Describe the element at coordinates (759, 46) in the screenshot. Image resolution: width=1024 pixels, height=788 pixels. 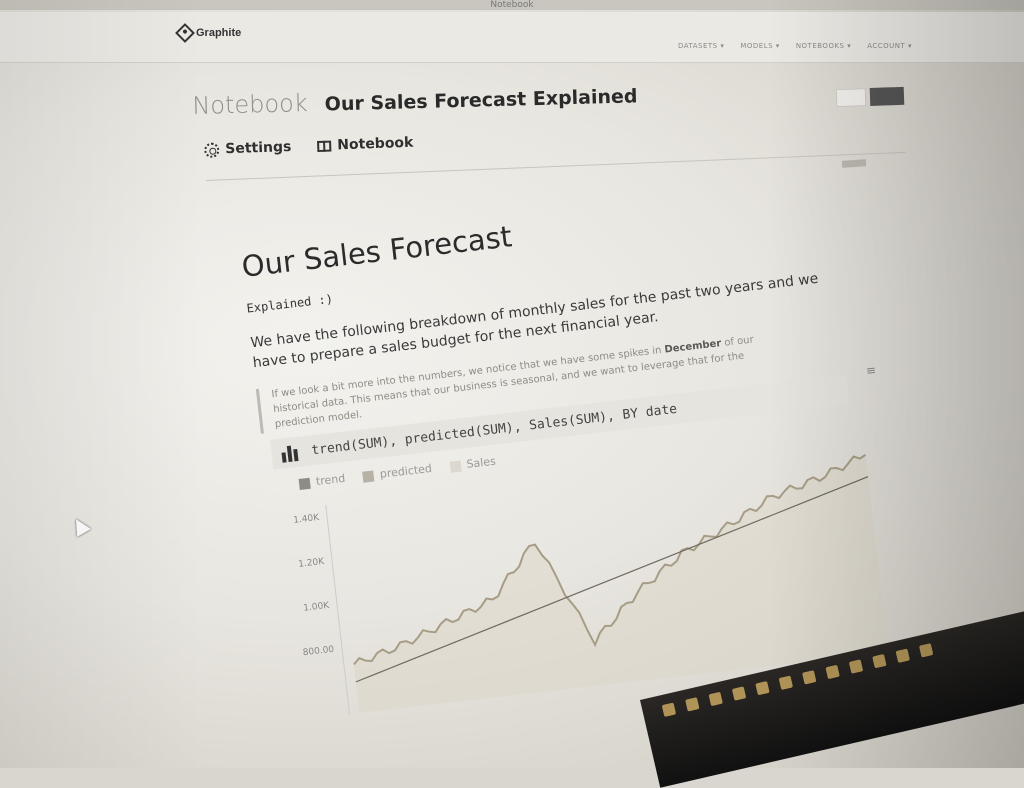
I see `nav-models: MODELS ▾` at that location.